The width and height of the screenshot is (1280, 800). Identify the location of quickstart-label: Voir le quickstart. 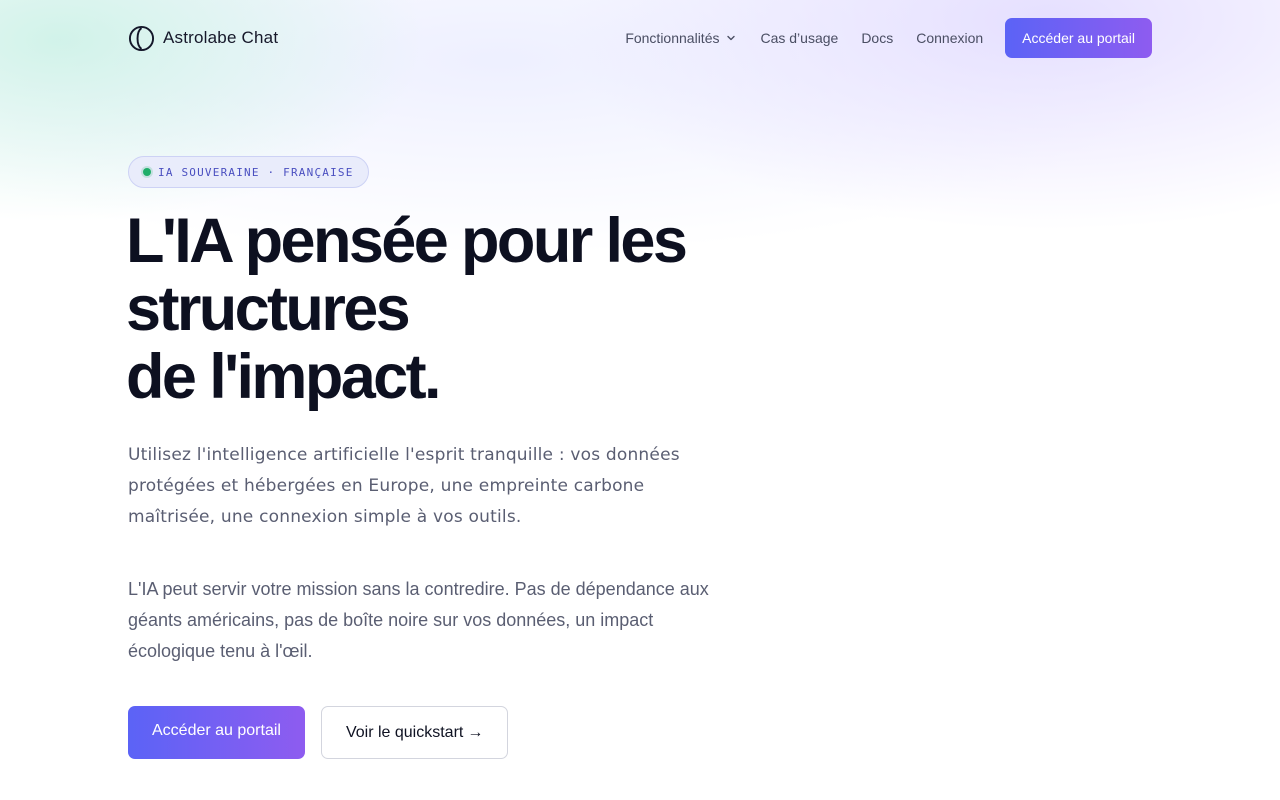
(404, 732).